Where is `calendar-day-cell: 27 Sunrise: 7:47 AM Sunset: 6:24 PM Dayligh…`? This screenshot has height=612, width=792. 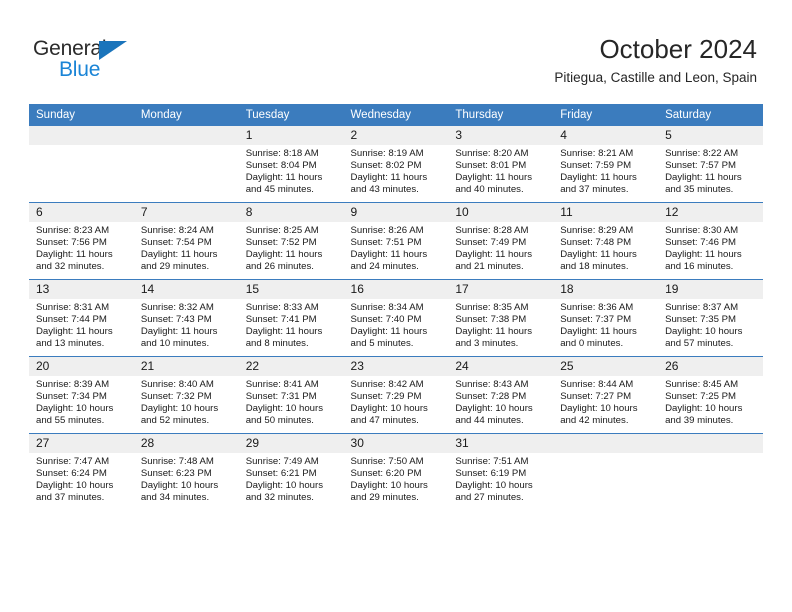
calendar-day-cell: 27 Sunrise: 7:47 AM Sunset: 6:24 PM Dayligh… is located at coordinates (81, 471).